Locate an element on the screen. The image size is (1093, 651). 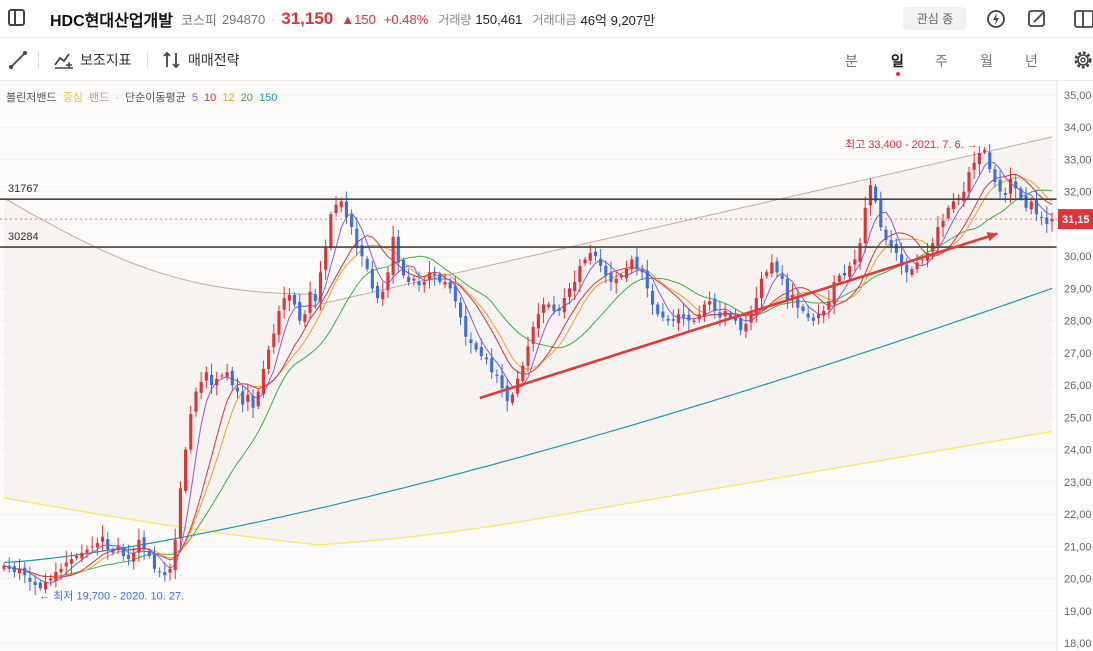
settings-gear-icon is located at coordinates (1083, 60).